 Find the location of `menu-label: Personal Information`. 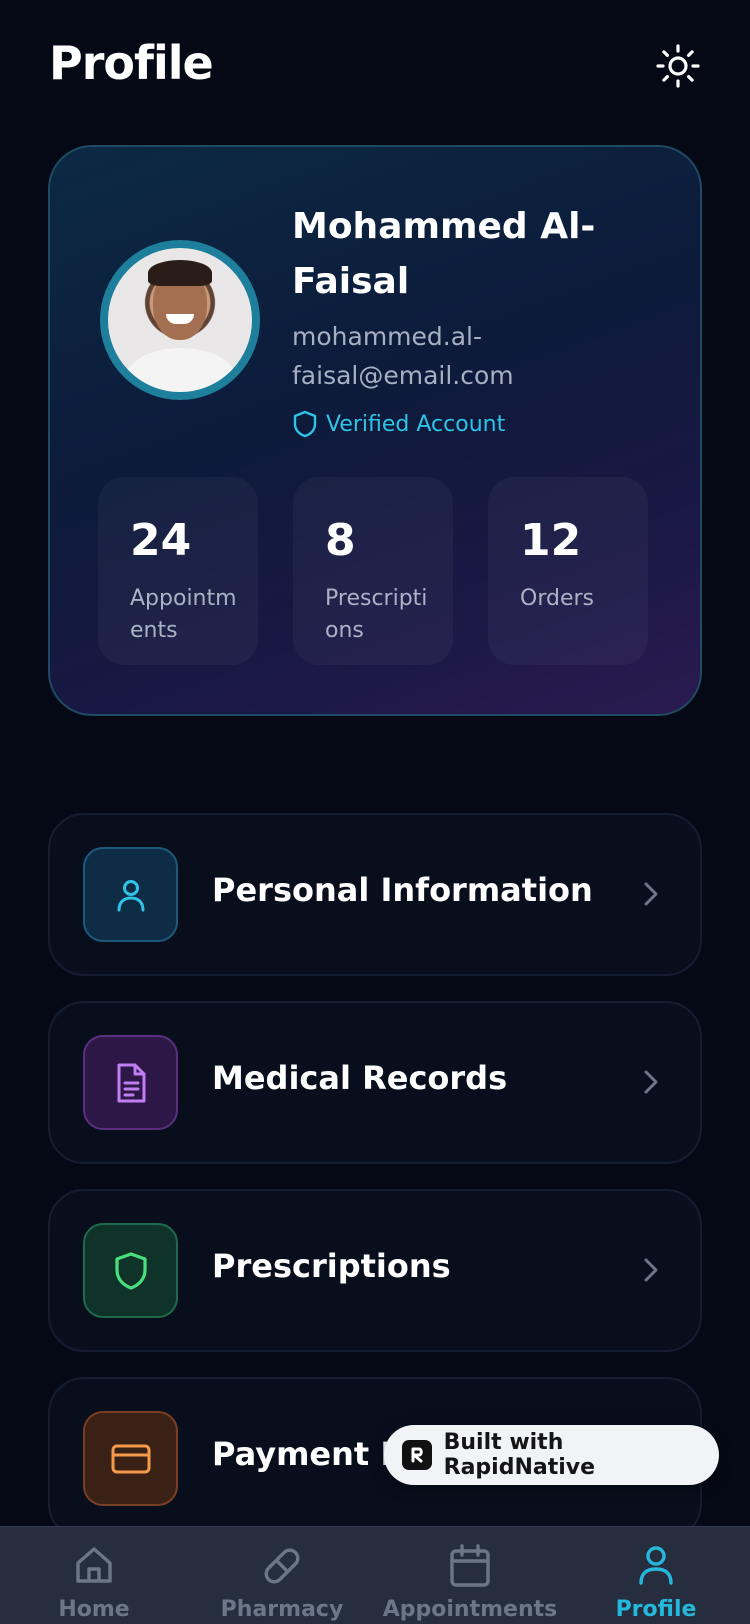

menu-label: Personal Information is located at coordinates (402, 890).